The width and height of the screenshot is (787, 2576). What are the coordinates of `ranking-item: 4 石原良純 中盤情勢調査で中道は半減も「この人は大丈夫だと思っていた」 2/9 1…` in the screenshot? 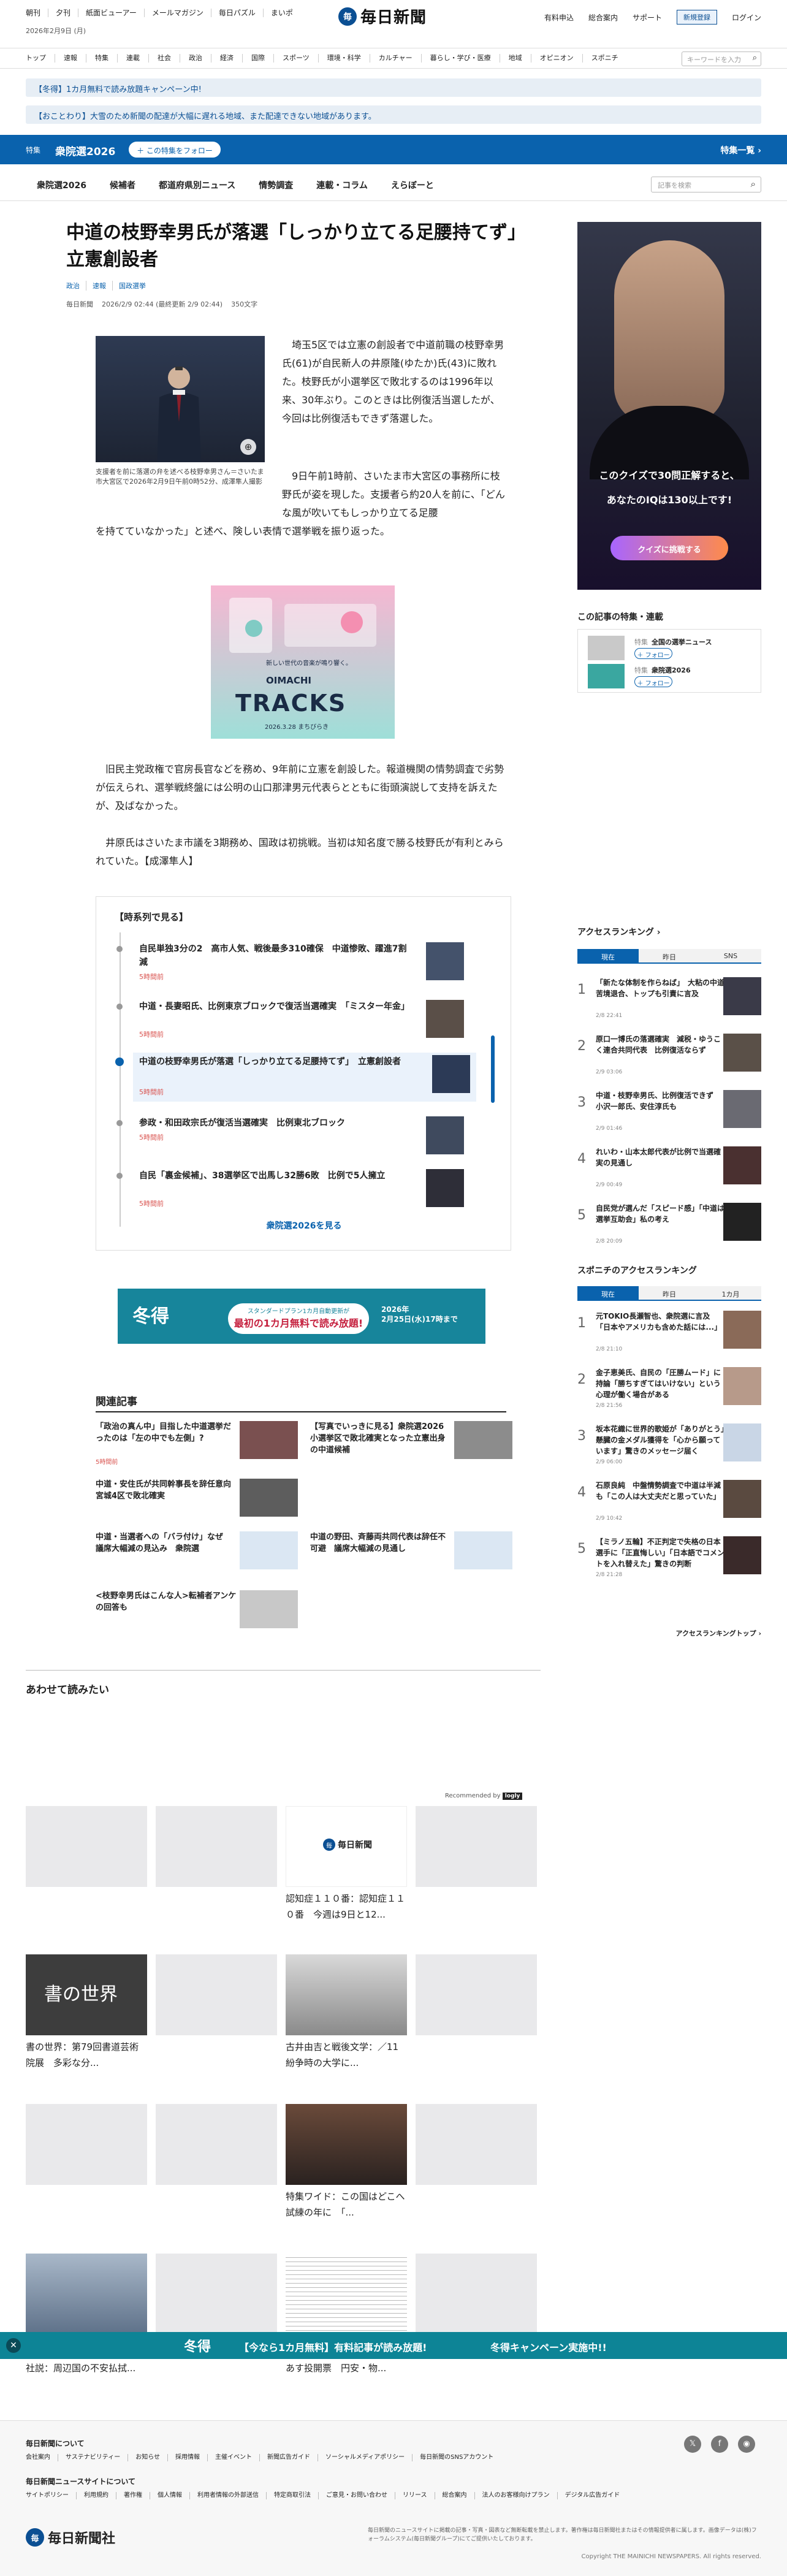 It's located at (669, 1505).